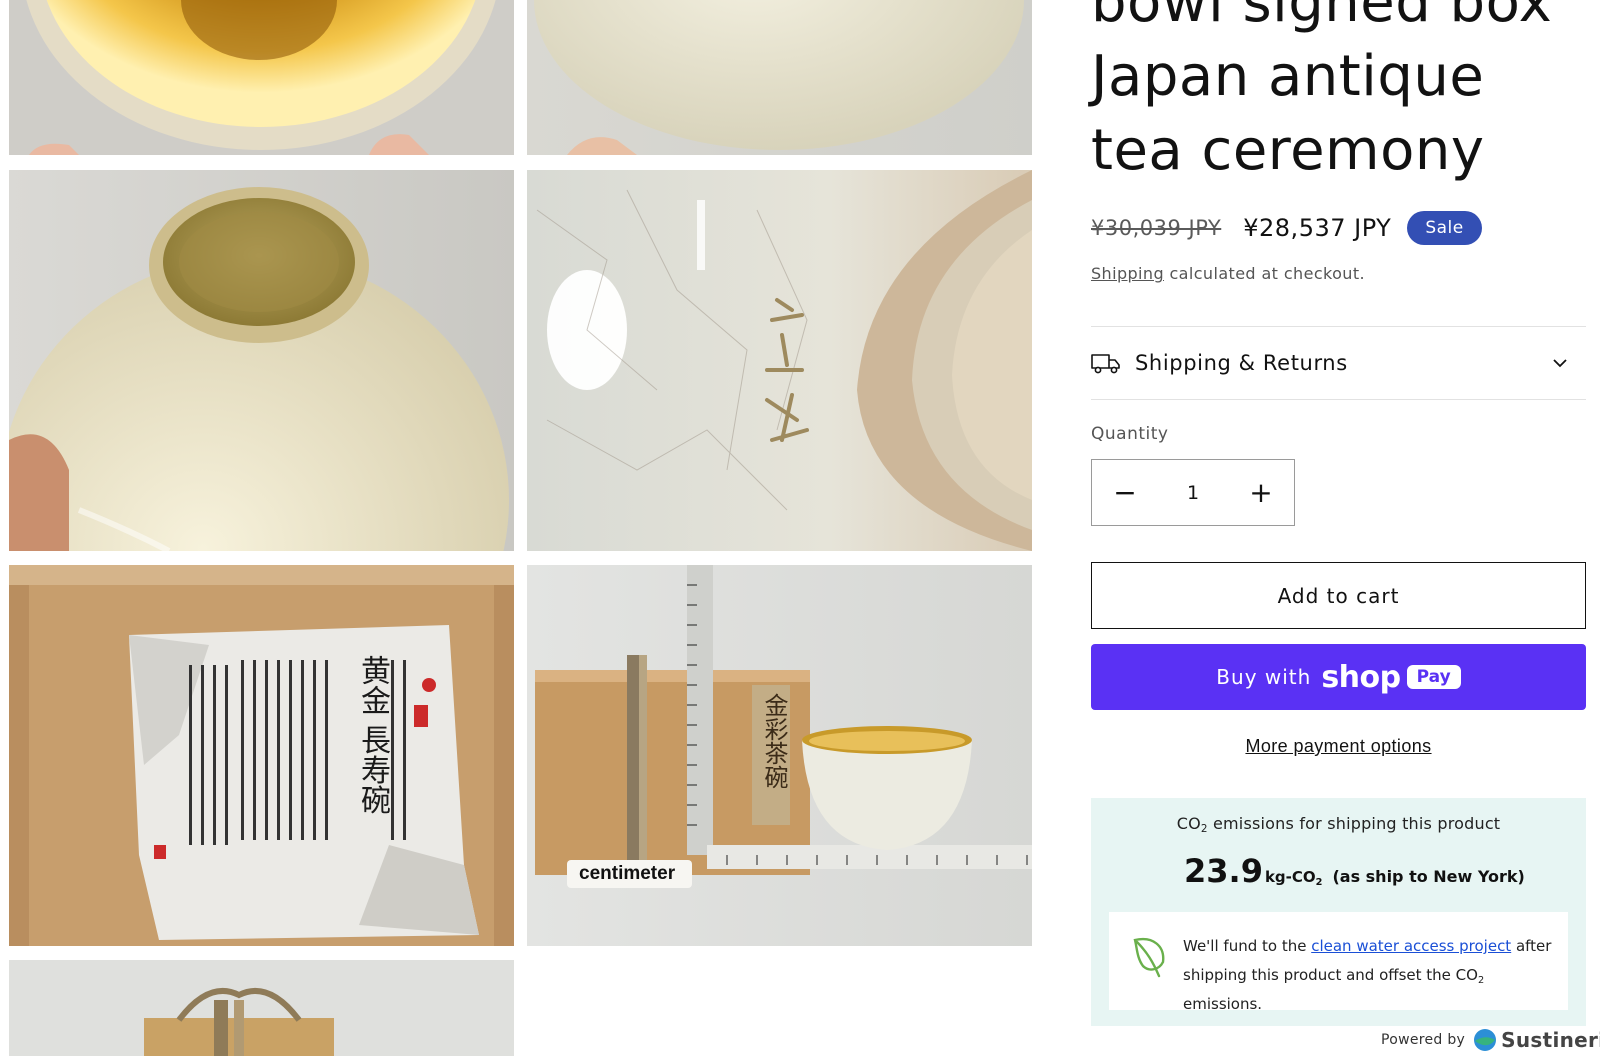 The image size is (1600, 1056). I want to click on powered-by: Powered by Sustineri, so click(1490, 1040).